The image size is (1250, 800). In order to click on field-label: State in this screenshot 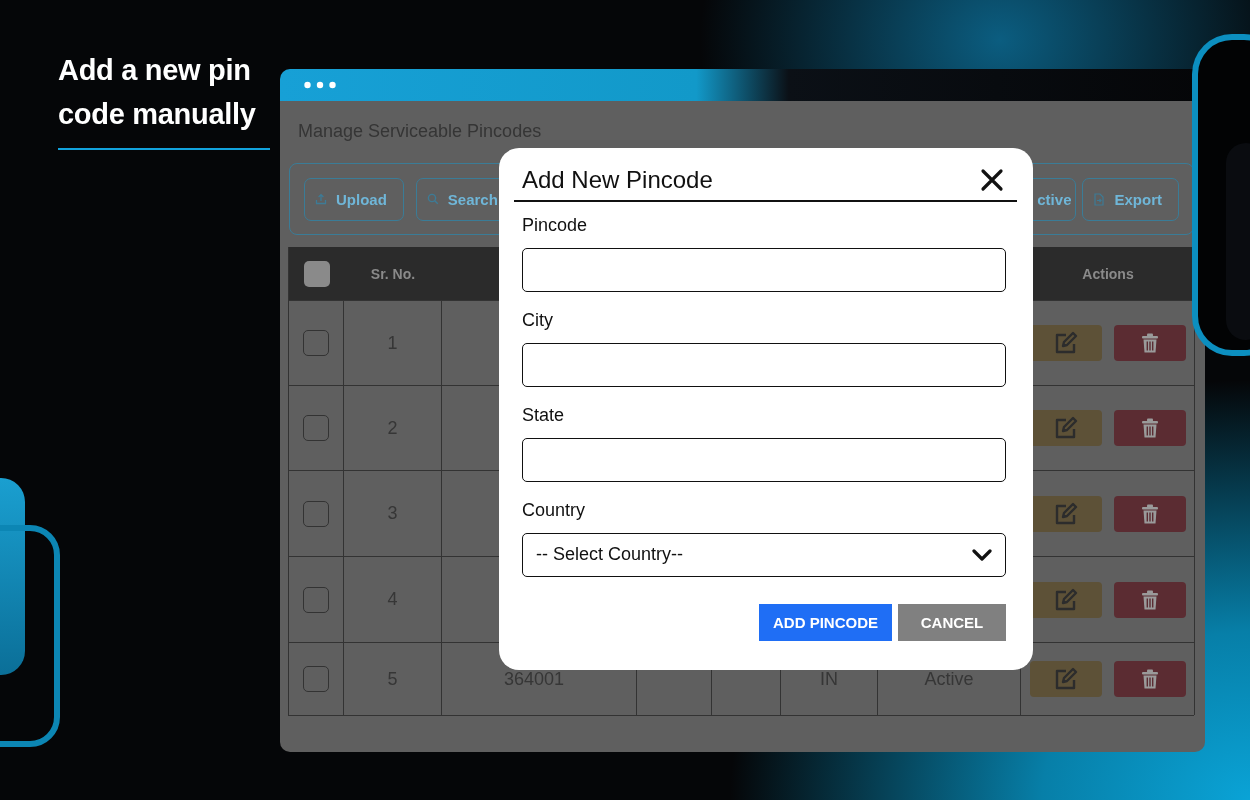, I will do `click(544, 414)`.